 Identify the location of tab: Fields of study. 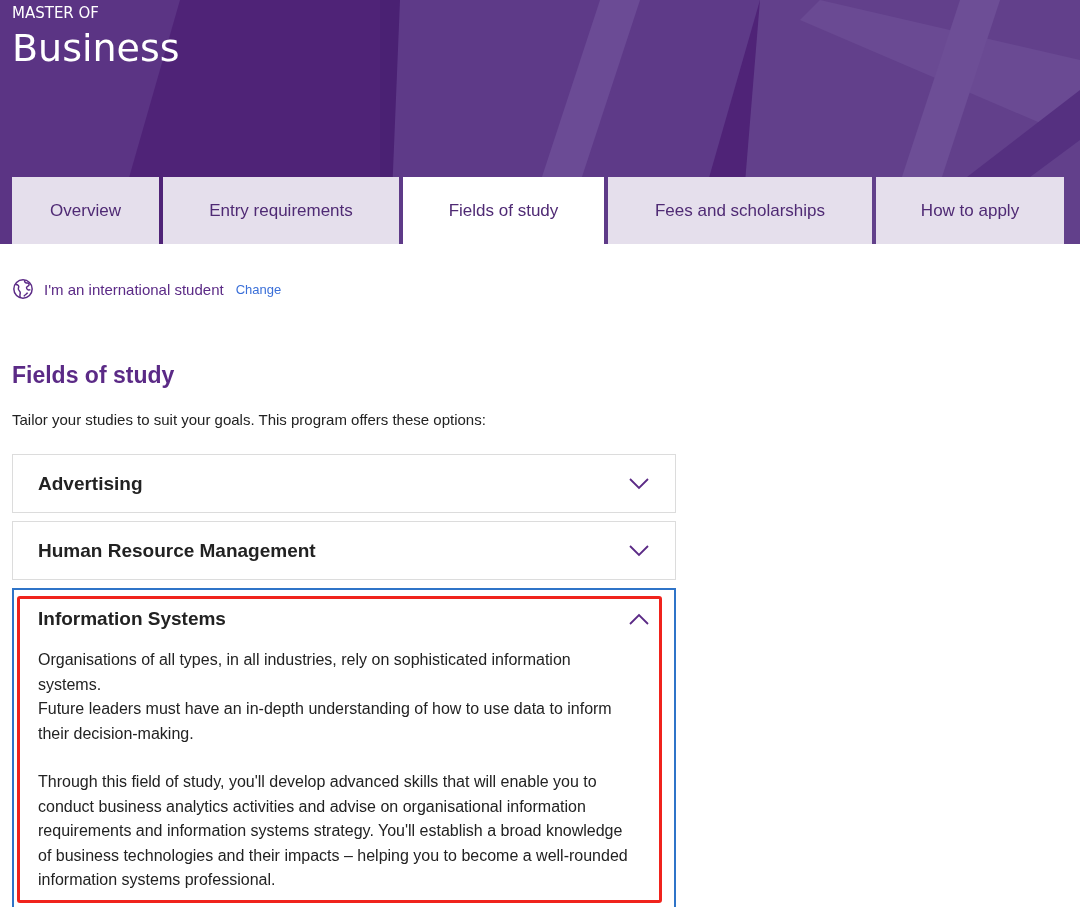
(503, 210).